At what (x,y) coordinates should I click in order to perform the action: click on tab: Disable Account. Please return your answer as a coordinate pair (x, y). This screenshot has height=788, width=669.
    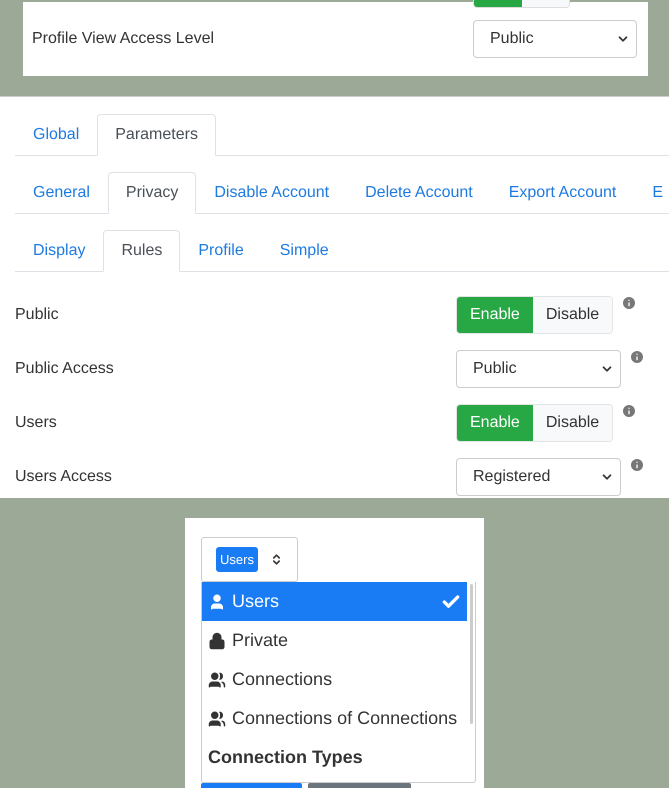
    Looking at the image, I should click on (272, 193).